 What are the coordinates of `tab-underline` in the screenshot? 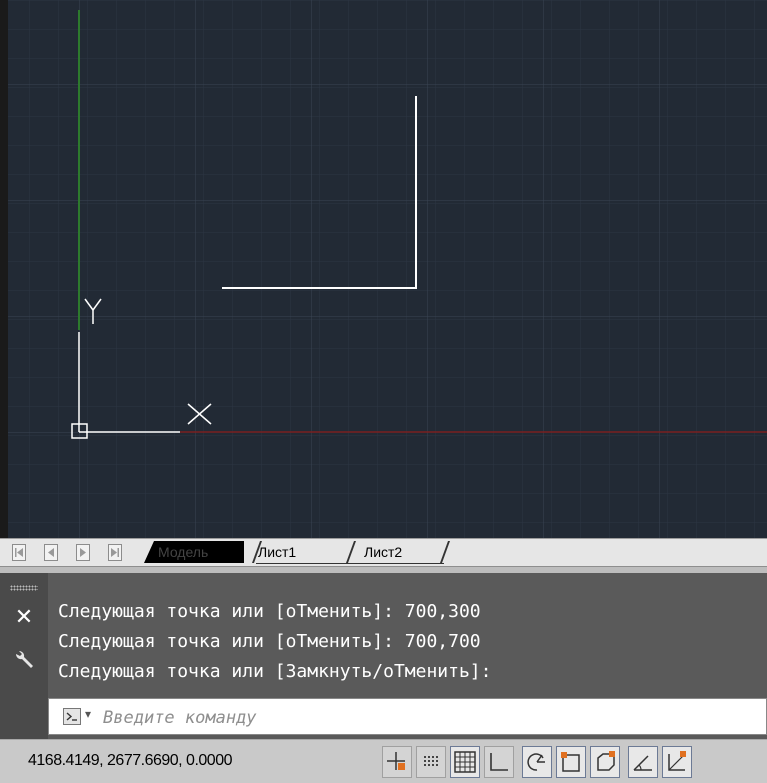 It's located at (350, 563).